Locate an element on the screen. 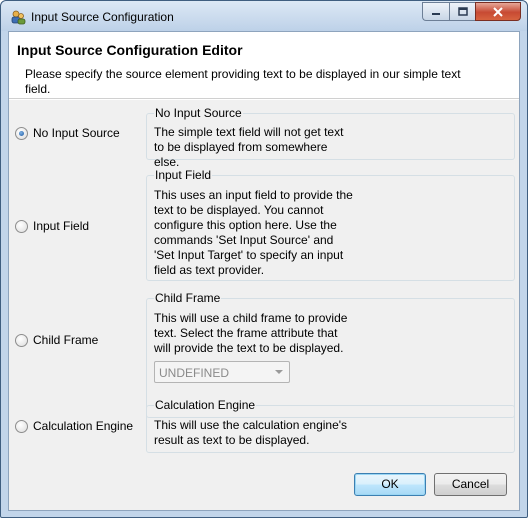 Image resolution: width=528 pixels, height=518 pixels. app-icon is located at coordinates (18, 17).